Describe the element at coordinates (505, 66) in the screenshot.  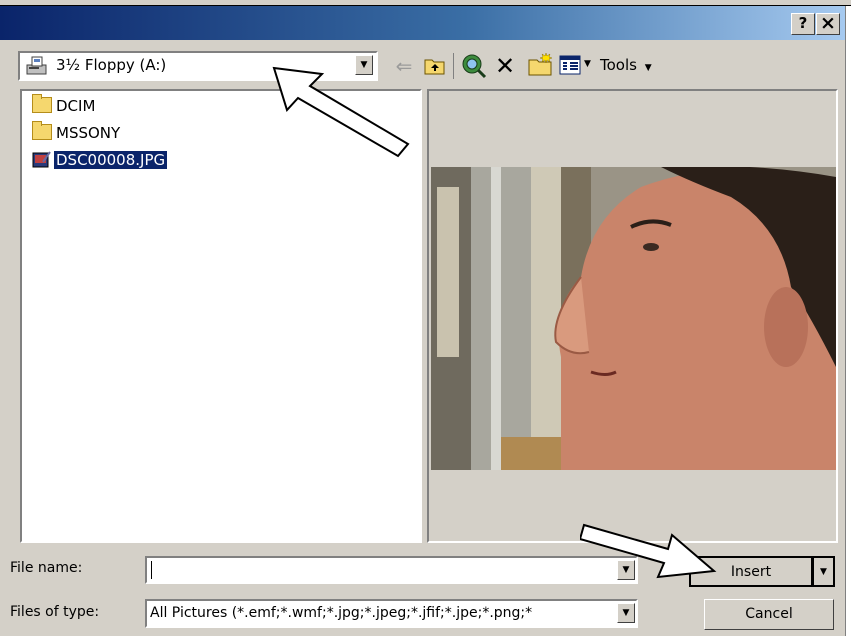
I see `delete-icon: ✕` at that location.